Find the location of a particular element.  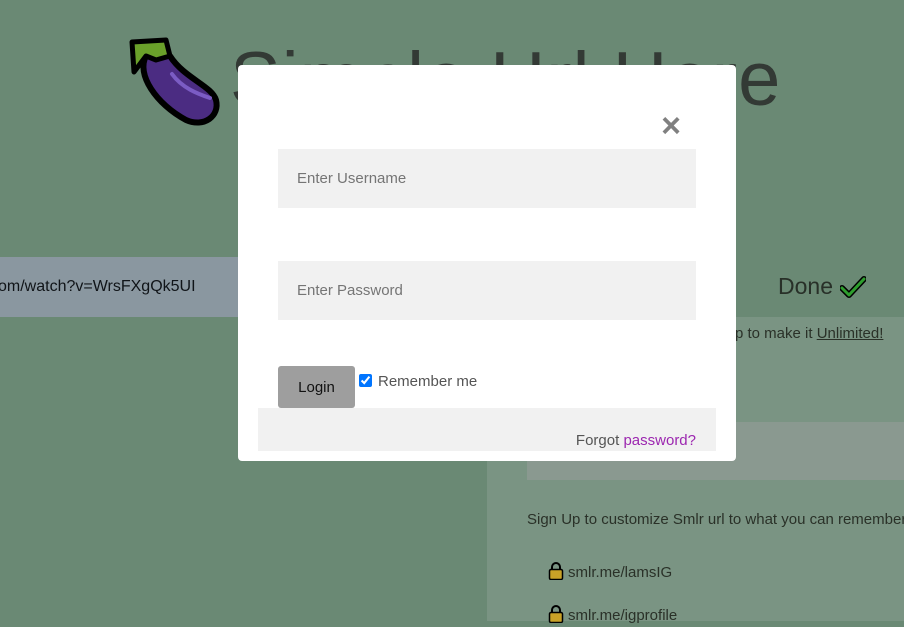

list-item: smlr.me/lamsIG is located at coordinates (610, 573).